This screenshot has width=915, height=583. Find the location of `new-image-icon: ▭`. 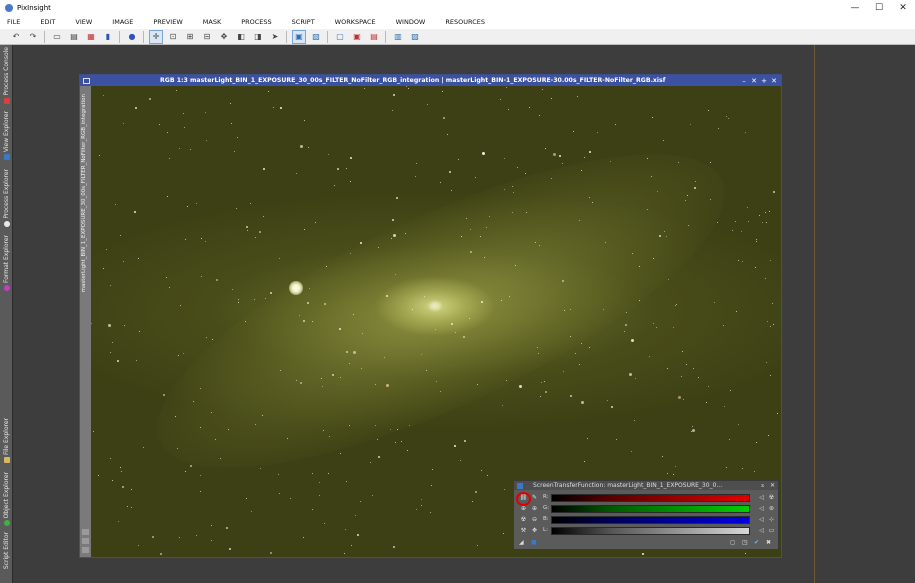

new-image-icon: ▭ is located at coordinates (57, 37).